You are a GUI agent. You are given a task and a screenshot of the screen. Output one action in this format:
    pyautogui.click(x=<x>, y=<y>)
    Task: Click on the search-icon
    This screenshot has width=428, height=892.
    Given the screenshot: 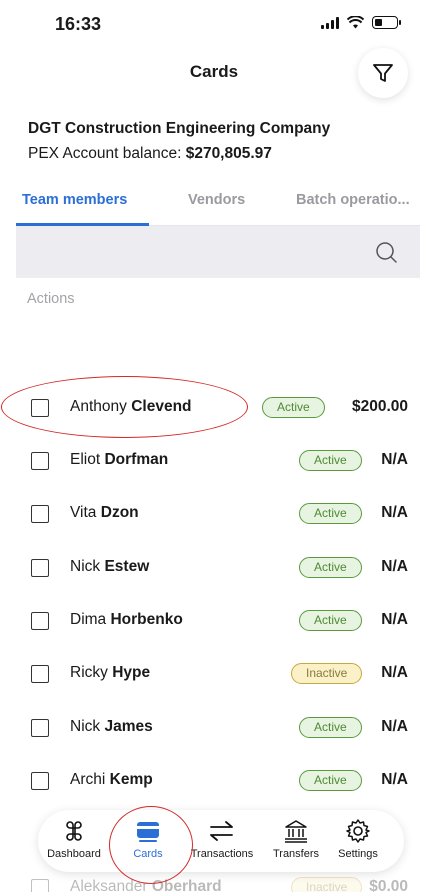 What is the action you would take?
    pyautogui.click(x=386, y=252)
    